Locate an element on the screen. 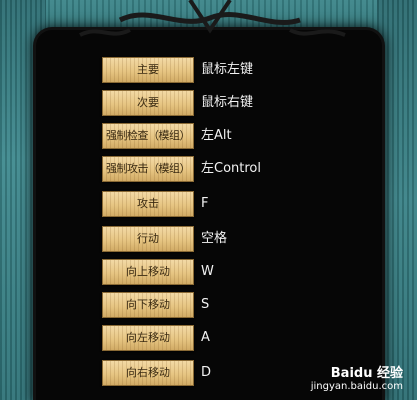  binding-row: 向左移动 A is located at coordinates (252, 339).